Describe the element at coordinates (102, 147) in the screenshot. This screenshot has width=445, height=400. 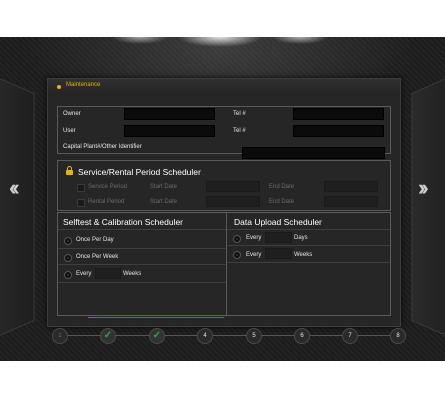
I see `capital-label: Capital Plant#/Other Identifier` at that location.